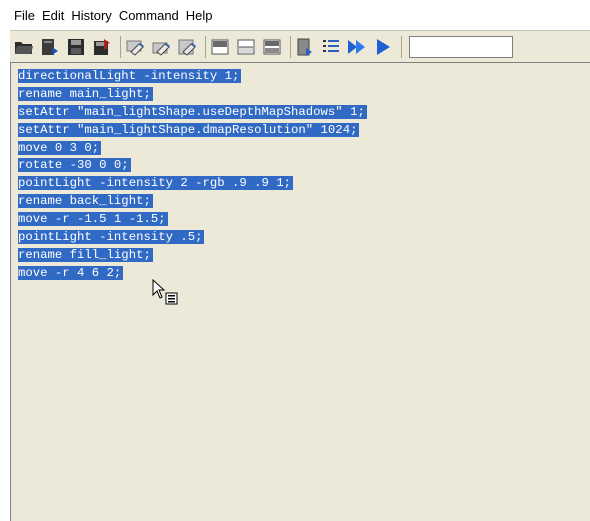  I want to click on open-script-button, so click(24, 47).